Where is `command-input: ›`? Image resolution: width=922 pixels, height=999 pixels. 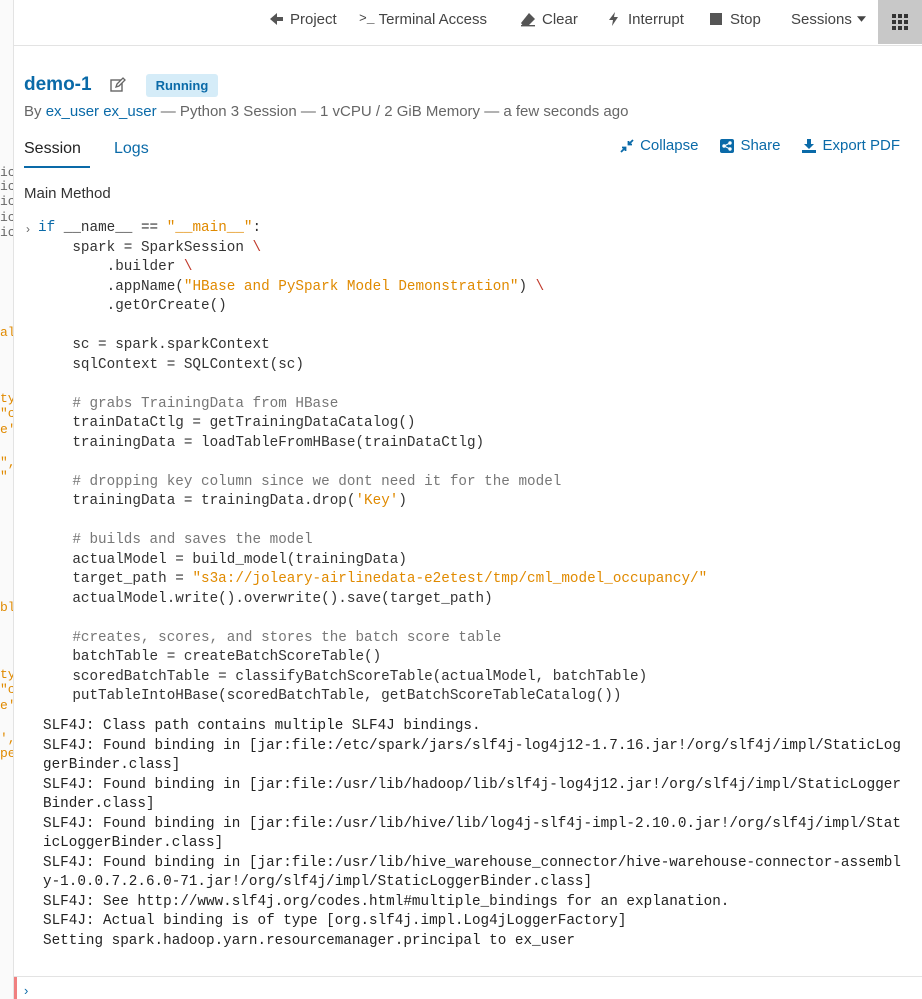 command-input: › is located at coordinates (468, 987).